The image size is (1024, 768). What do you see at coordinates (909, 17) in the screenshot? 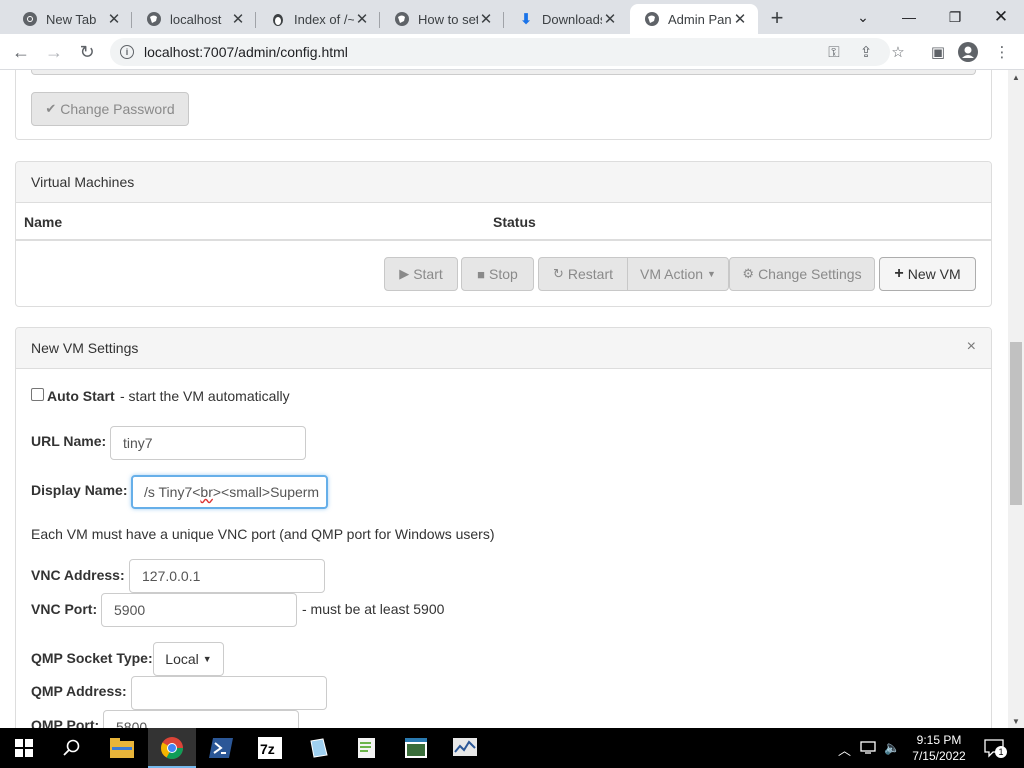
I see `minimize-button: —` at bounding box center [909, 17].